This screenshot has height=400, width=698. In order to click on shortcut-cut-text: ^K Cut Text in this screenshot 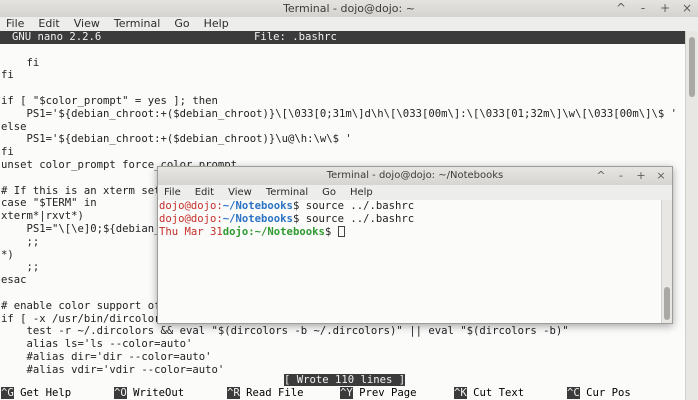, I will do `click(489, 393)`.